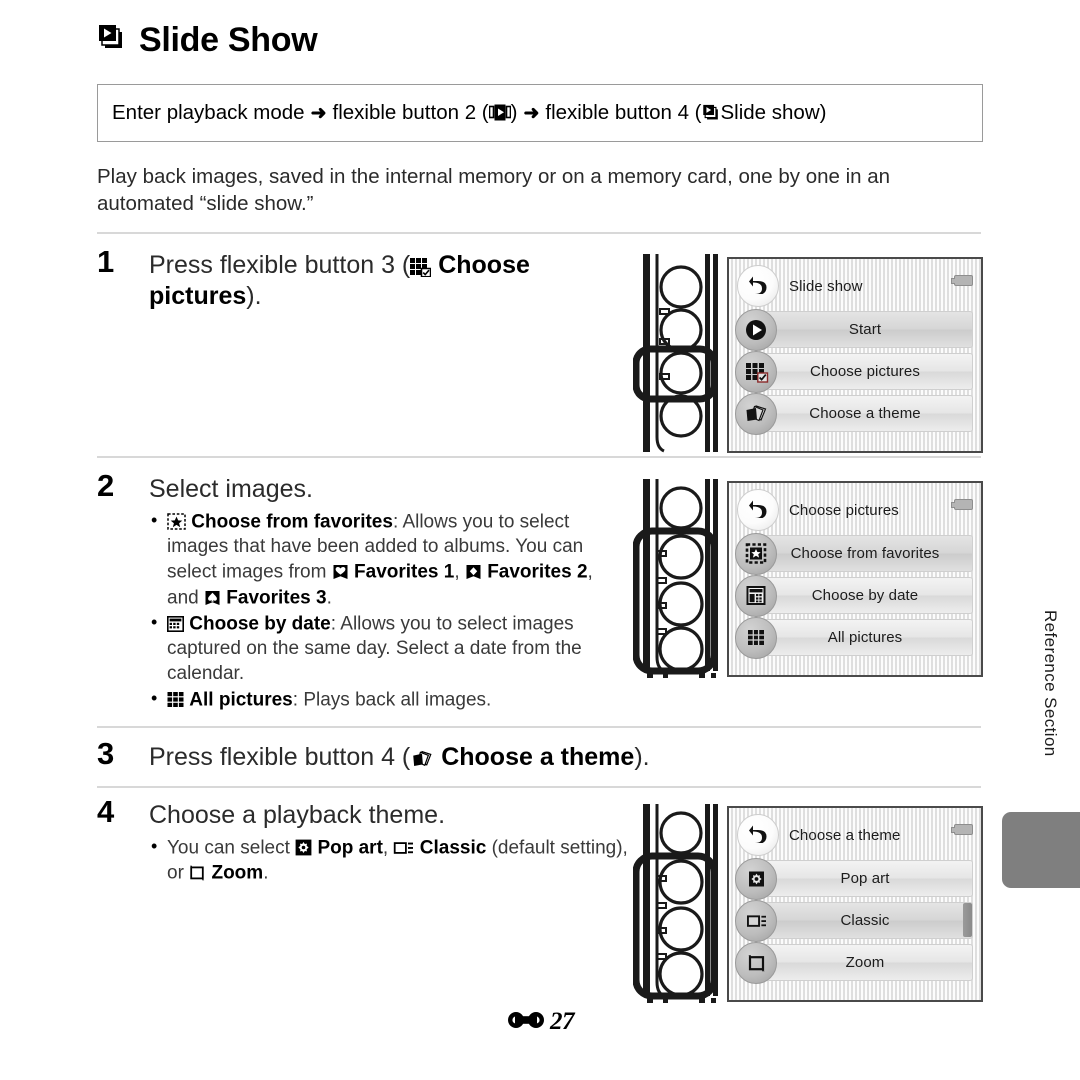 The height and width of the screenshot is (1080, 1080). Describe the element at coordinates (292, 522) in the screenshot. I see `bullet-1-bold: Choose from favorites` at that location.